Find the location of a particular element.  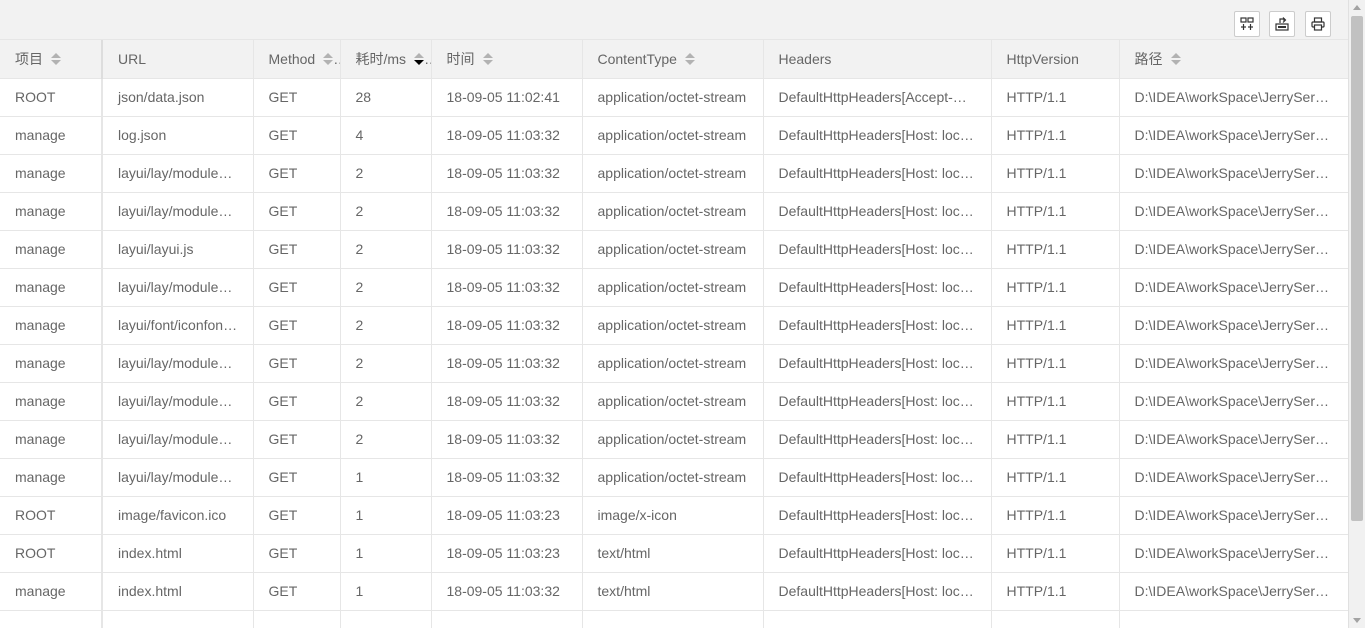

column-header-cell: URL is located at coordinates (132, 59).